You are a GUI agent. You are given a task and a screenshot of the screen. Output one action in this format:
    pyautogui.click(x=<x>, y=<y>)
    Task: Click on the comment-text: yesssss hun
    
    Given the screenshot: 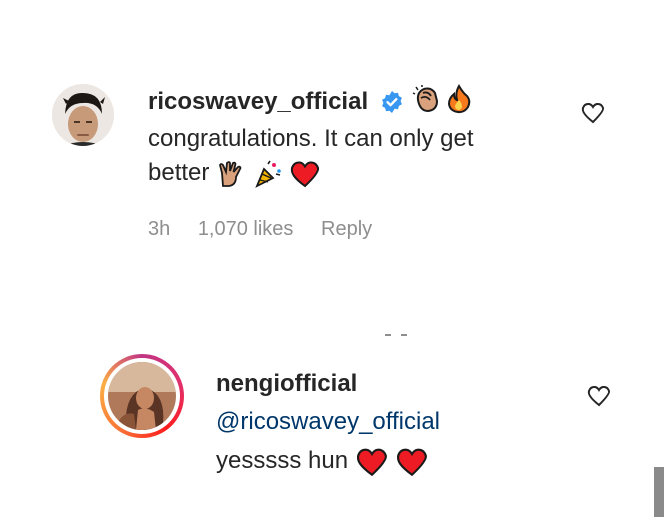 What is the action you would take?
    pyautogui.click(x=282, y=460)
    